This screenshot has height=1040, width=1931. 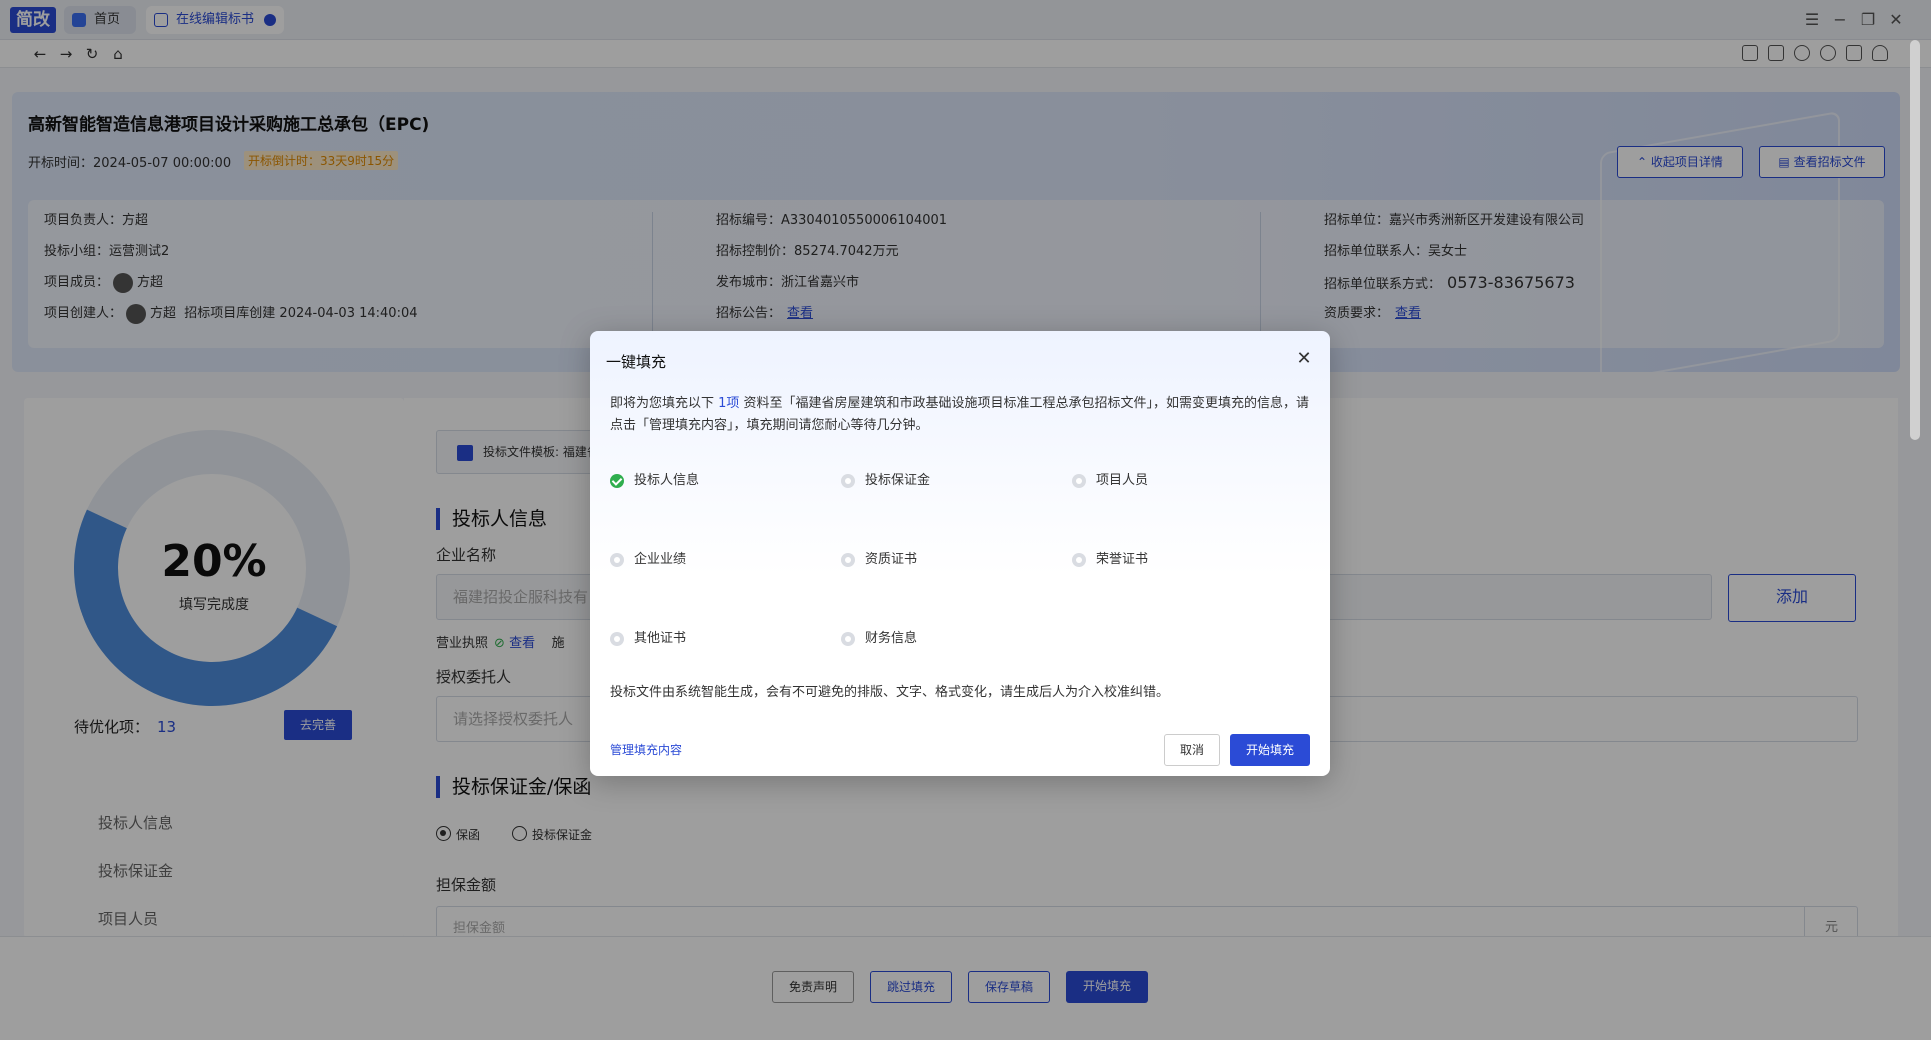 I want to click on option-finance: 财务信息, so click(x=879, y=639).